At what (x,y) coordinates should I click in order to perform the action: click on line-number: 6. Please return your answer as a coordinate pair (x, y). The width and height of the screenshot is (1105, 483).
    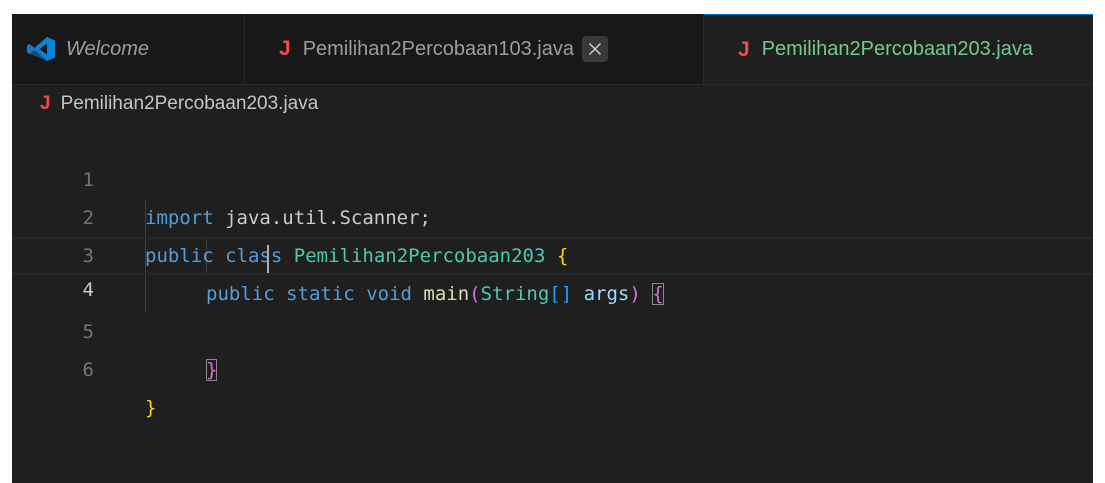
    Looking at the image, I should click on (88, 370).